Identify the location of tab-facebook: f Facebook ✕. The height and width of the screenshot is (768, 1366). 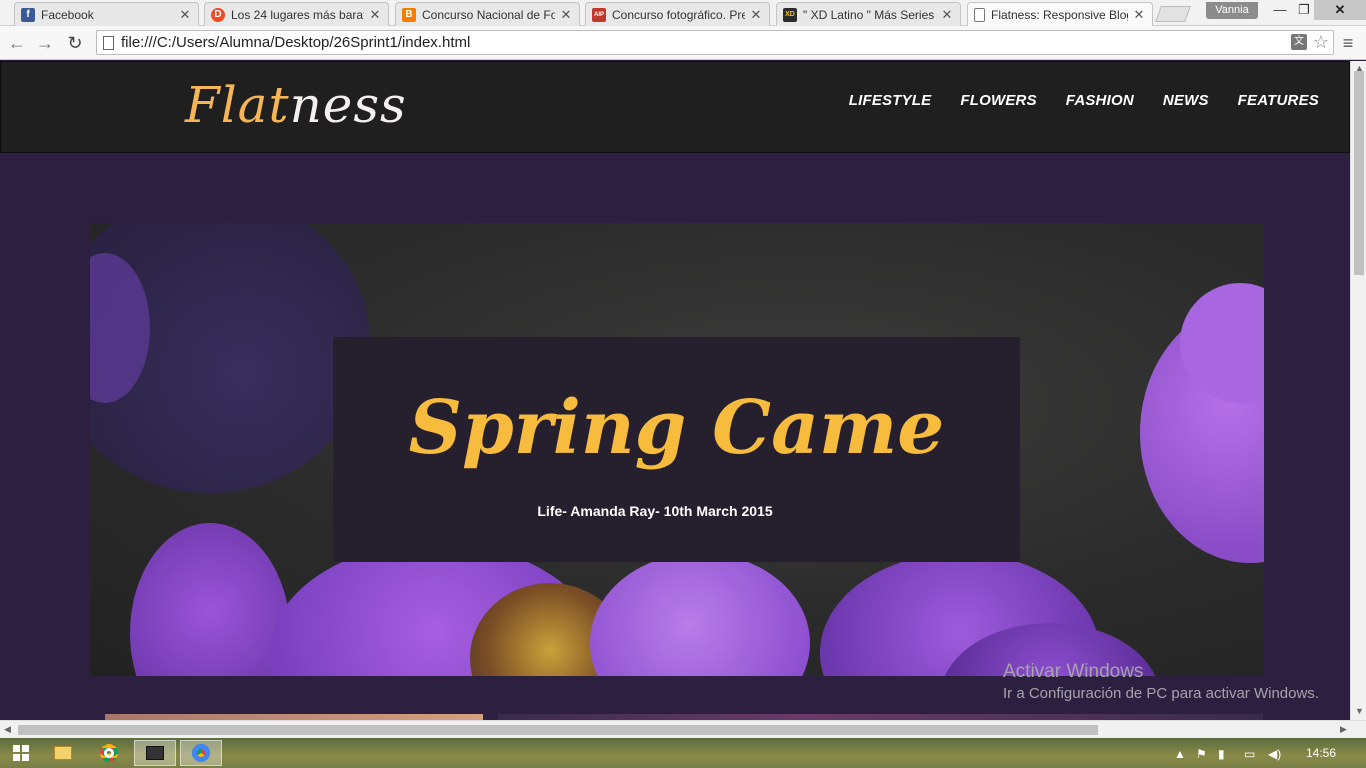
(106, 14).